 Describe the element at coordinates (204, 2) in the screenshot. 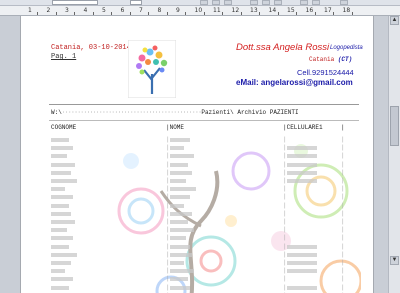

I see `bold-button` at that location.